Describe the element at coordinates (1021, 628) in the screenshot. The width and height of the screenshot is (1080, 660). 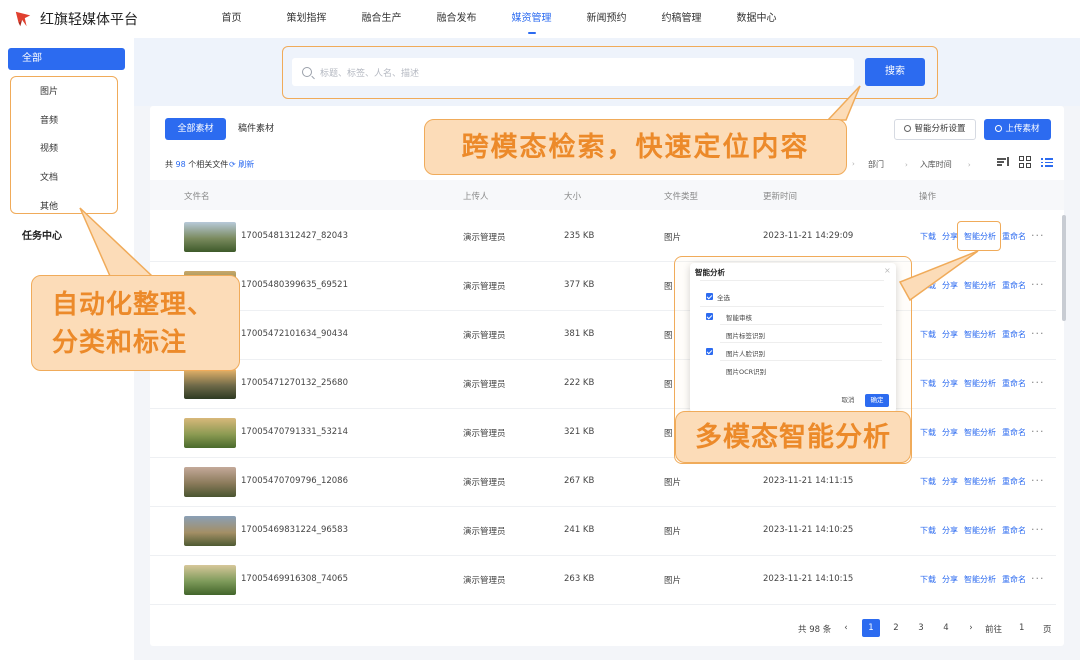
I see `goto-page-input: 1` at that location.